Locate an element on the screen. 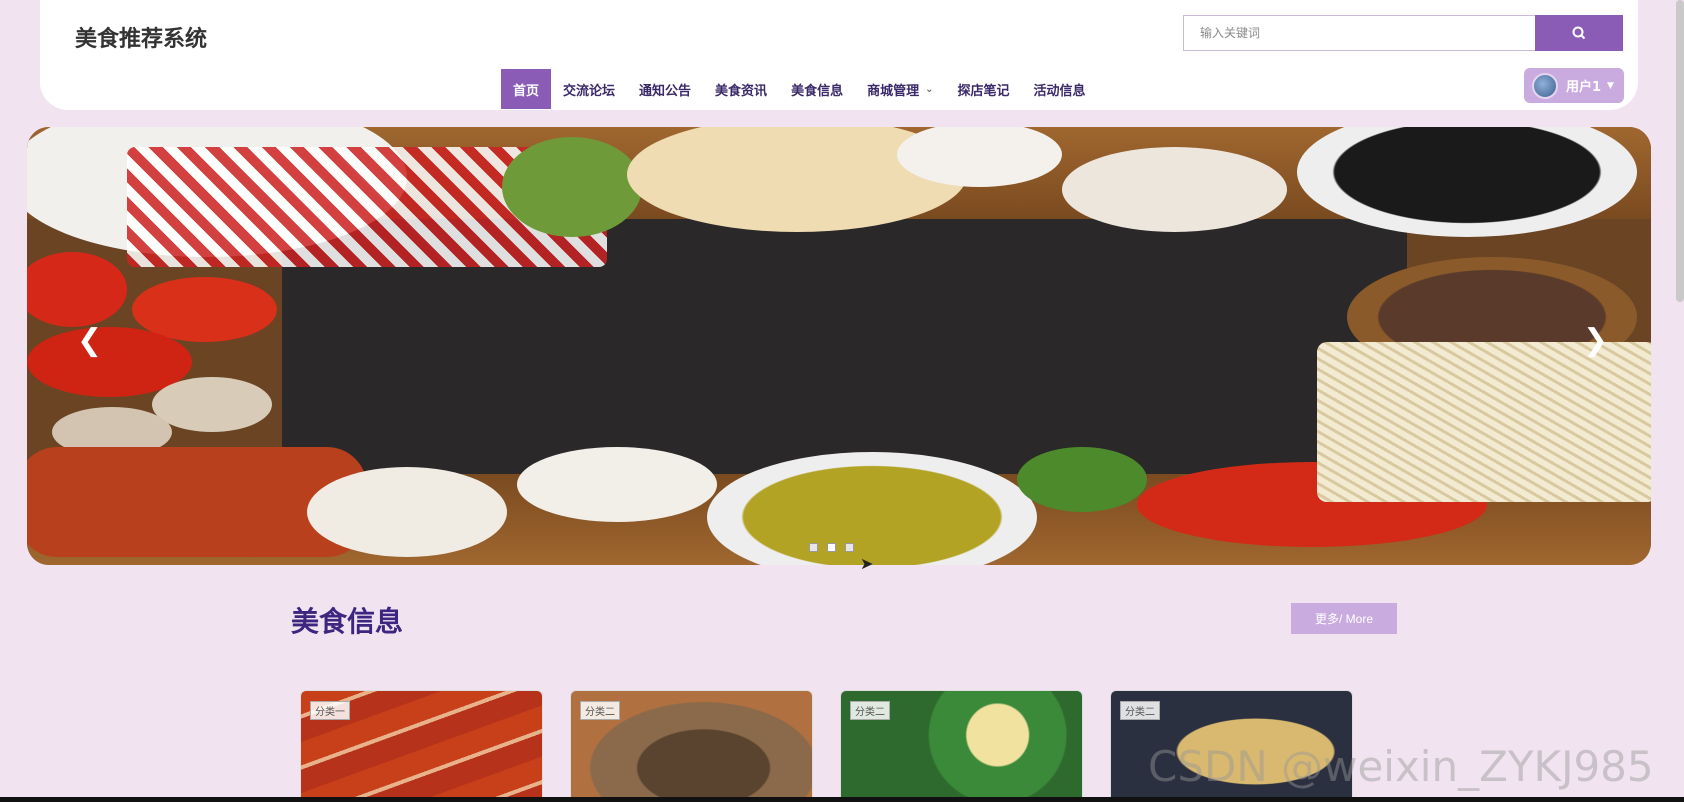 This screenshot has height=802, width=1684. nav-label: 通知公告 is located at coordinates (665, 91).